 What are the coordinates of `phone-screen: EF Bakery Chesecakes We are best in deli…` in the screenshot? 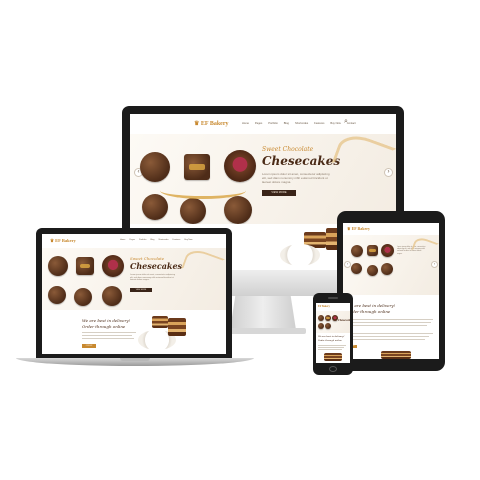 It's located at (333, 333).